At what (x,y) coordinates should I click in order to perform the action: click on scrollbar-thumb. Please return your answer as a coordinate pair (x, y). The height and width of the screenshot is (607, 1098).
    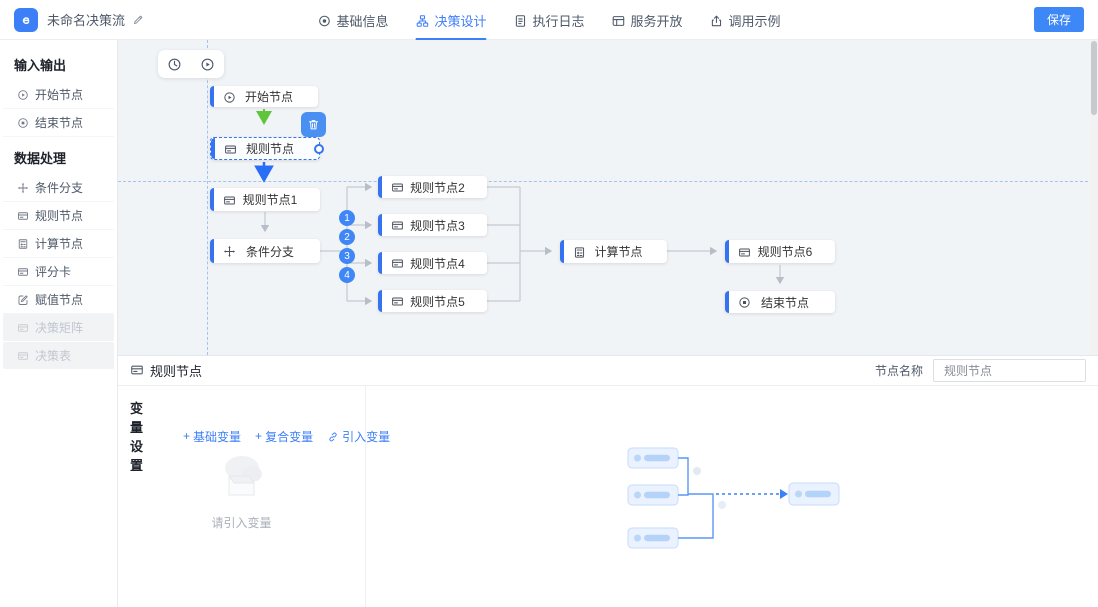
    Looking at the image, I should click on (1094, 78).